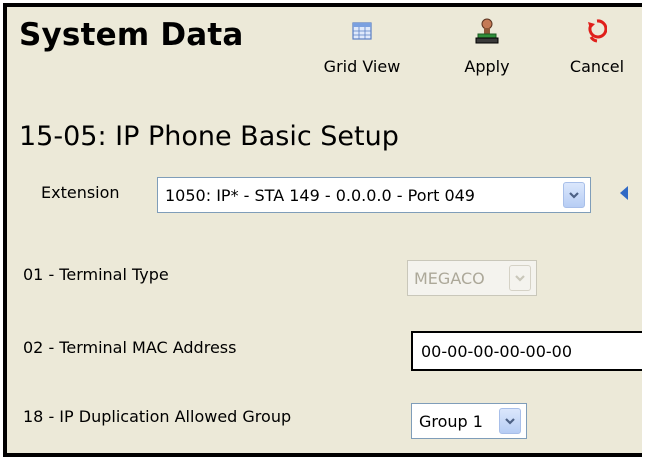  What do you see at coordinates (451, 421) in the screenshot?
I see `dup-group-value: Group 1` at bounding box center [451, 421].